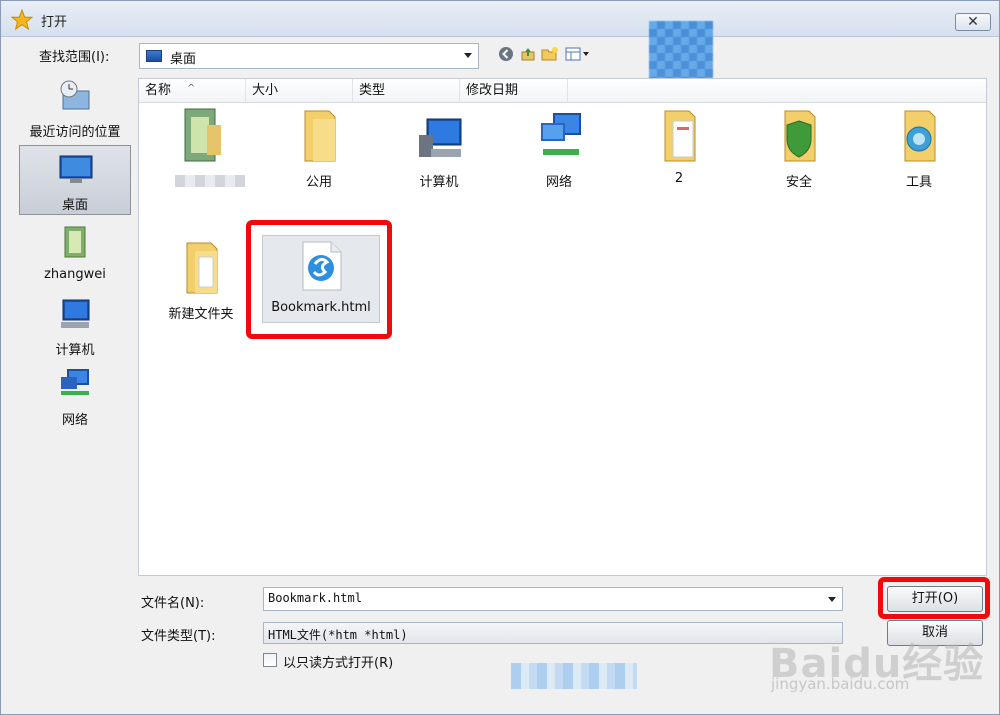 This screenshot has width=1000, height=715. What do you see at coordinates (210, 181) in the screenshot?
I see `blurred-name` at bounding box center [210, 181].